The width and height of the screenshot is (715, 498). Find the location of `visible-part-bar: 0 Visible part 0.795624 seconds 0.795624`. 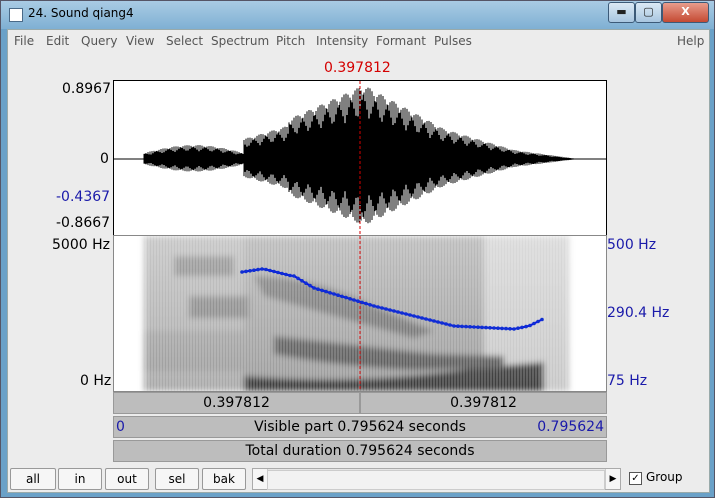

visible-part-bar: 0 Visible part 0.795624 seconds 0.795624 is located at coordinates (360, 427).